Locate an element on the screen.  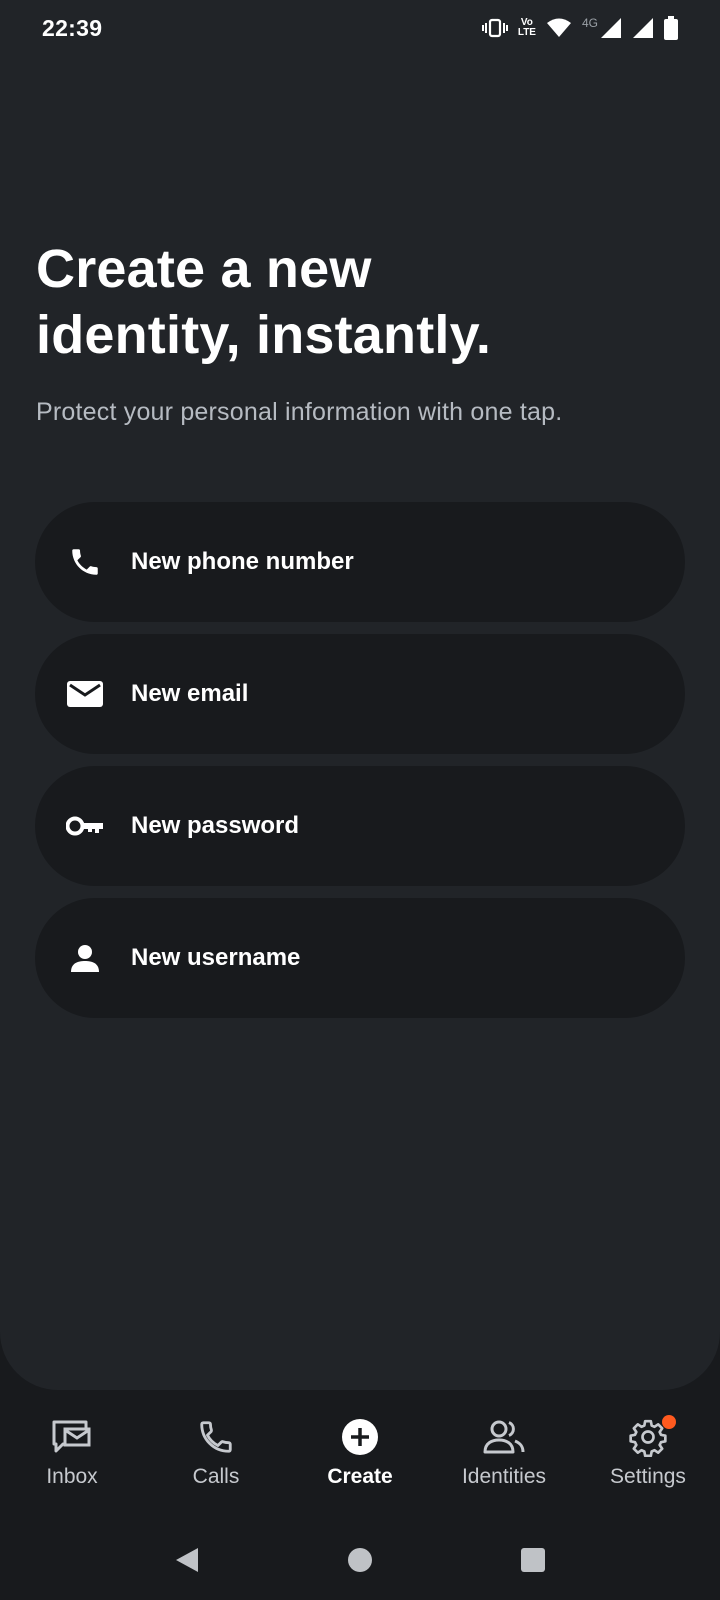
status-time: 22:39 is located at coordinates (72, 27).